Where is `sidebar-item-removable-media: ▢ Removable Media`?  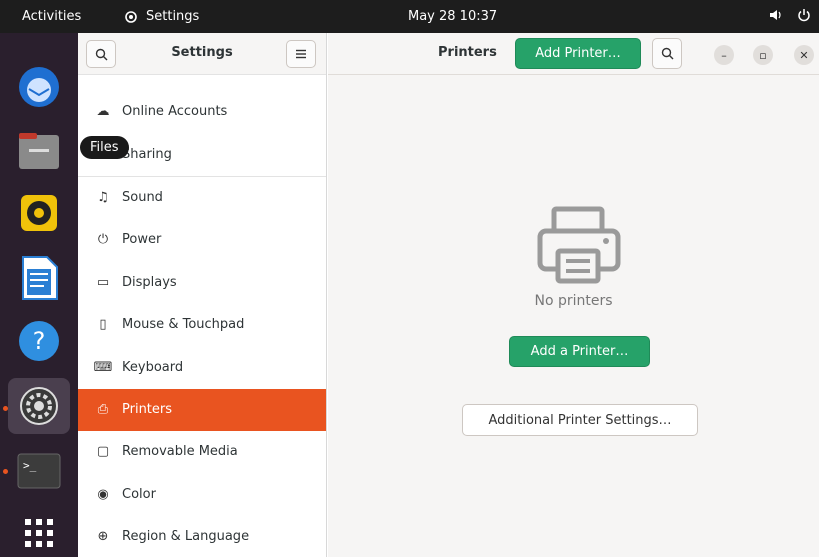 sidebar-item-removable-media: ▢ Removable Media is located at coordinates (202, 452).